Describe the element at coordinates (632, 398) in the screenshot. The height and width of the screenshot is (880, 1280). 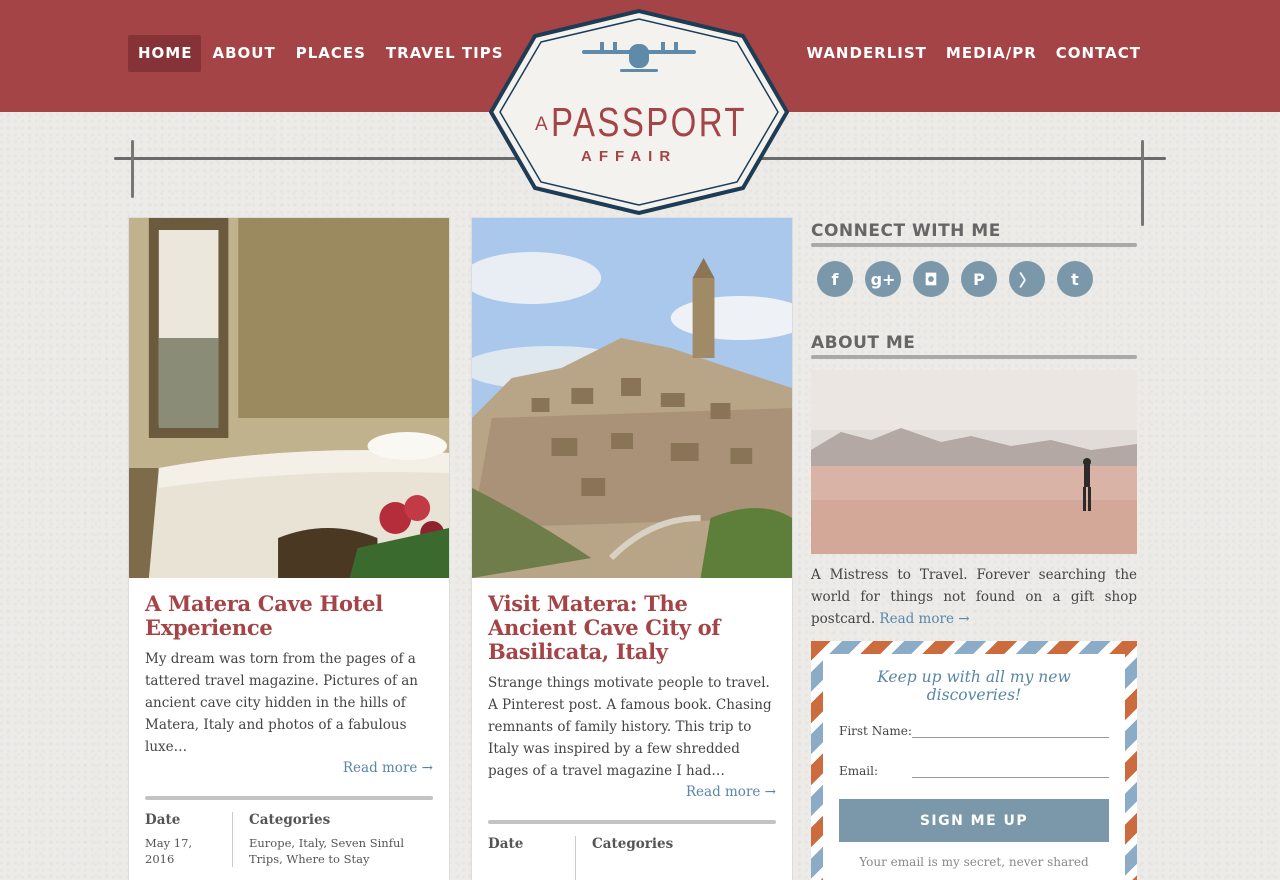
I see `post-image-matera-city` at that location.